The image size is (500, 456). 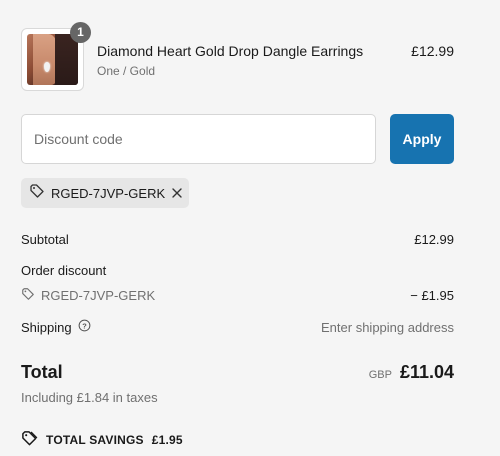 What do you see at coordinates (45, 239) in the screenshot?
I see `subtotal-label: Subtotal` at bounding box center [45, 239].